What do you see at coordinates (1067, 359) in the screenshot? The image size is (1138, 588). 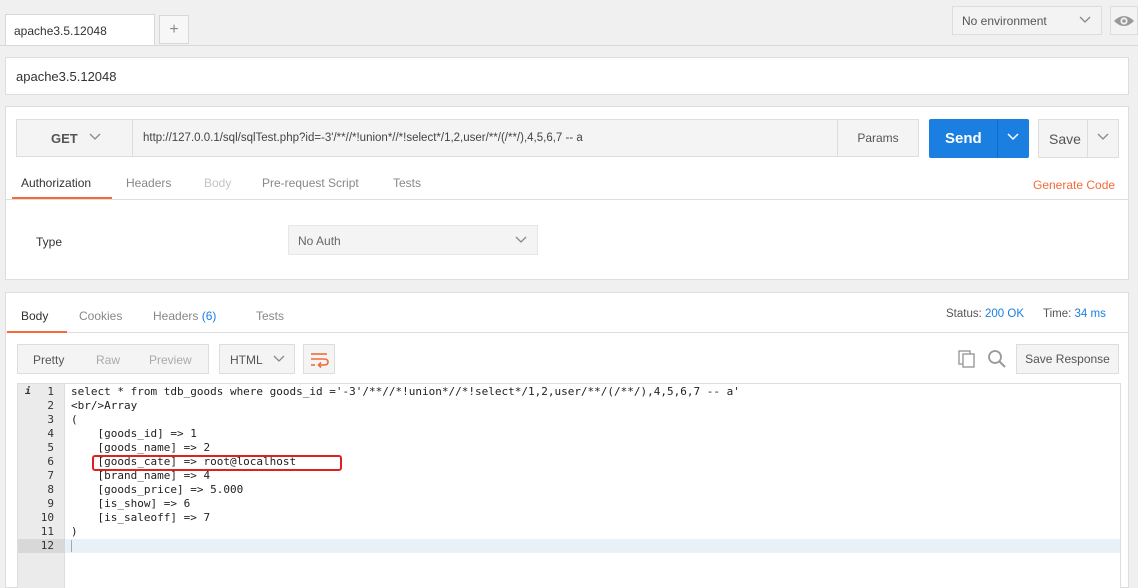 I see `save-response-button: Save Response` at bounding box center [1067, 359].